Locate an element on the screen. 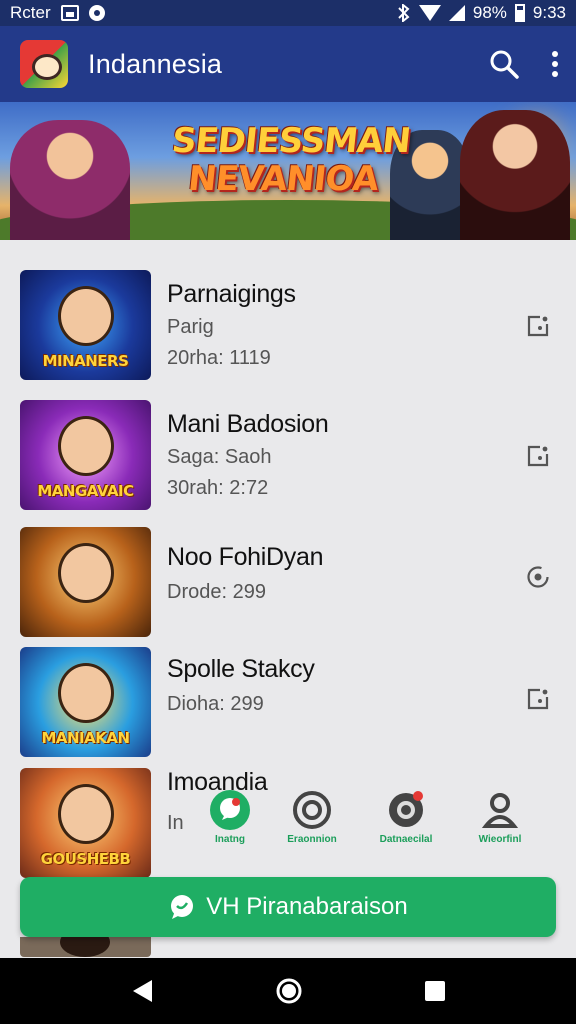 This screenshot has height=1024, width=576. primary-action-label: VH Piranabaraison is located at coordinates (307, 906).